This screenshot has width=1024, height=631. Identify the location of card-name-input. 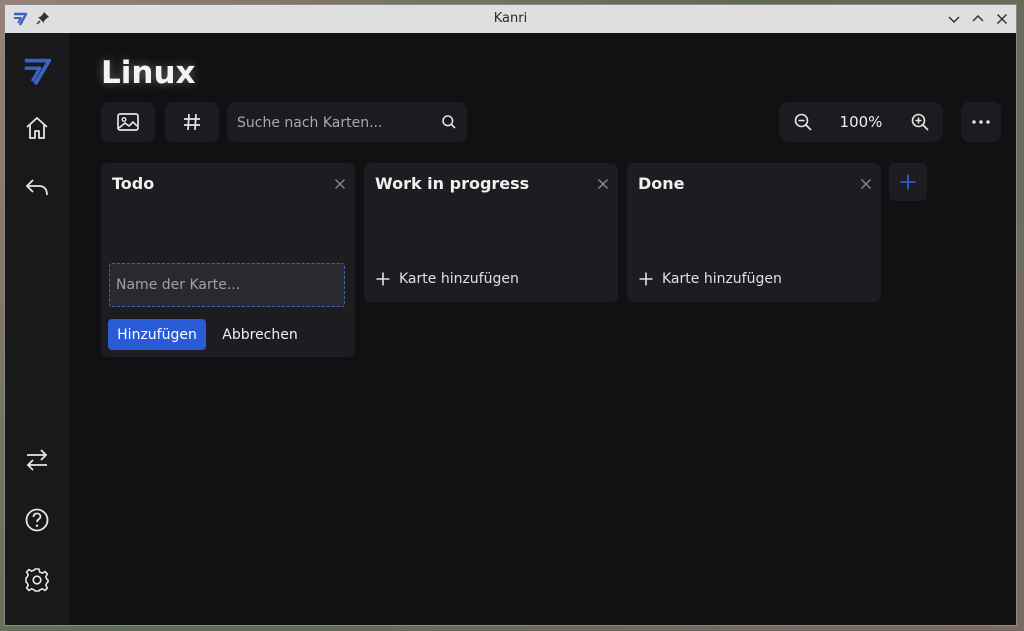
(227, 285).